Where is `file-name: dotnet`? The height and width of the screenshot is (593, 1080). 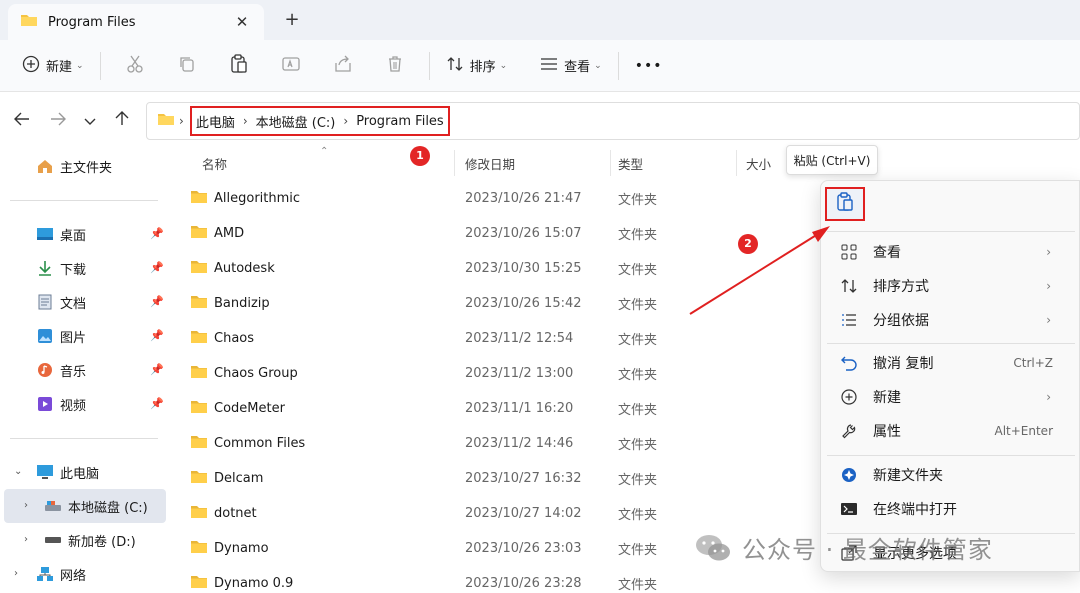
file-name: dotnet is located at coordinates (235, 513).